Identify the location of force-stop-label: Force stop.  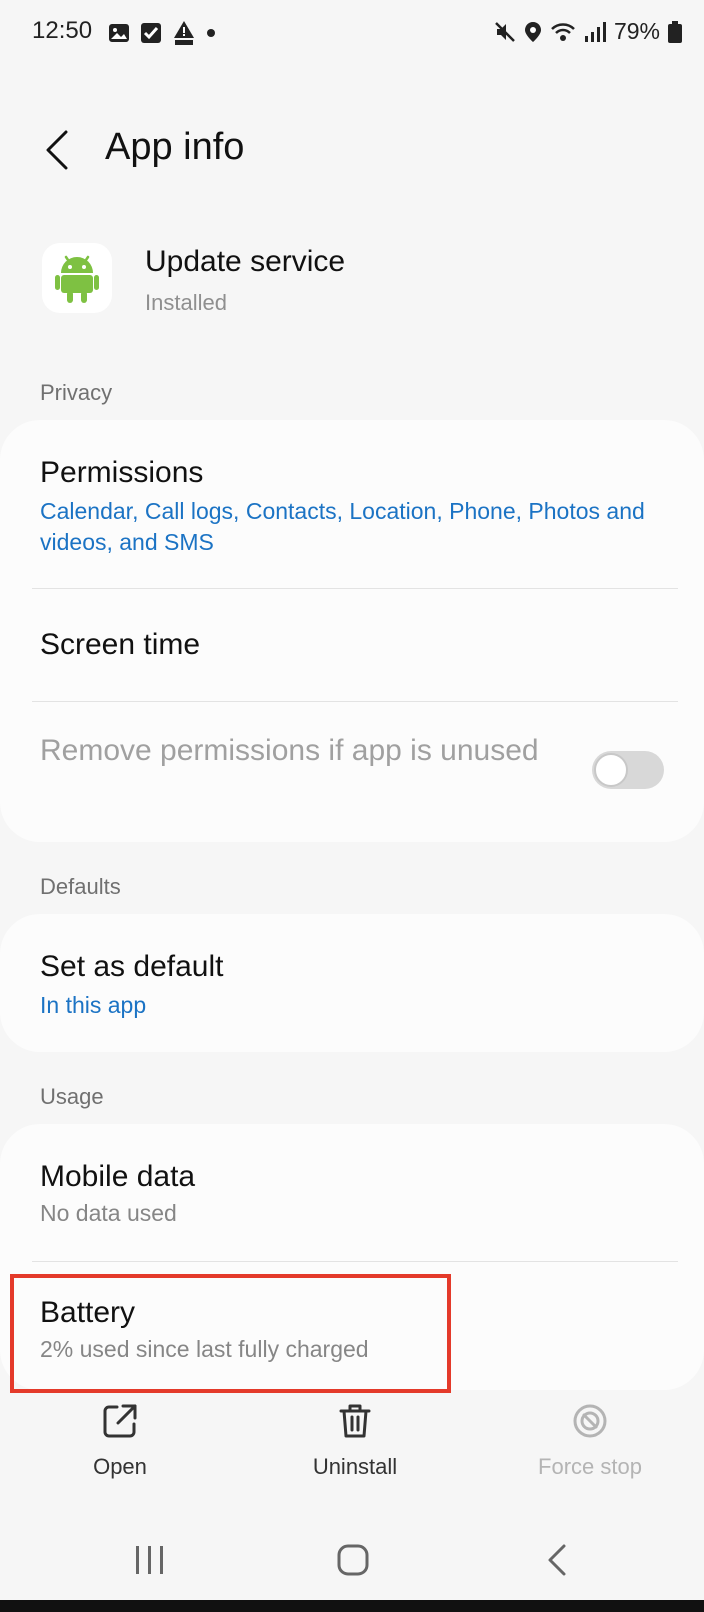
(590, 1466).